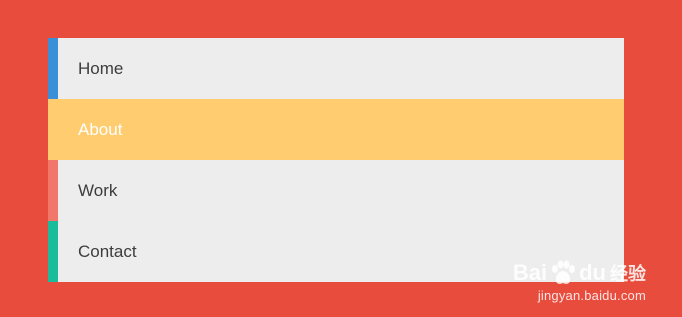  What do you see at coordinates (564, 272) in the screenshot?
I see `paw-icon` at bounding box center [564, 272].